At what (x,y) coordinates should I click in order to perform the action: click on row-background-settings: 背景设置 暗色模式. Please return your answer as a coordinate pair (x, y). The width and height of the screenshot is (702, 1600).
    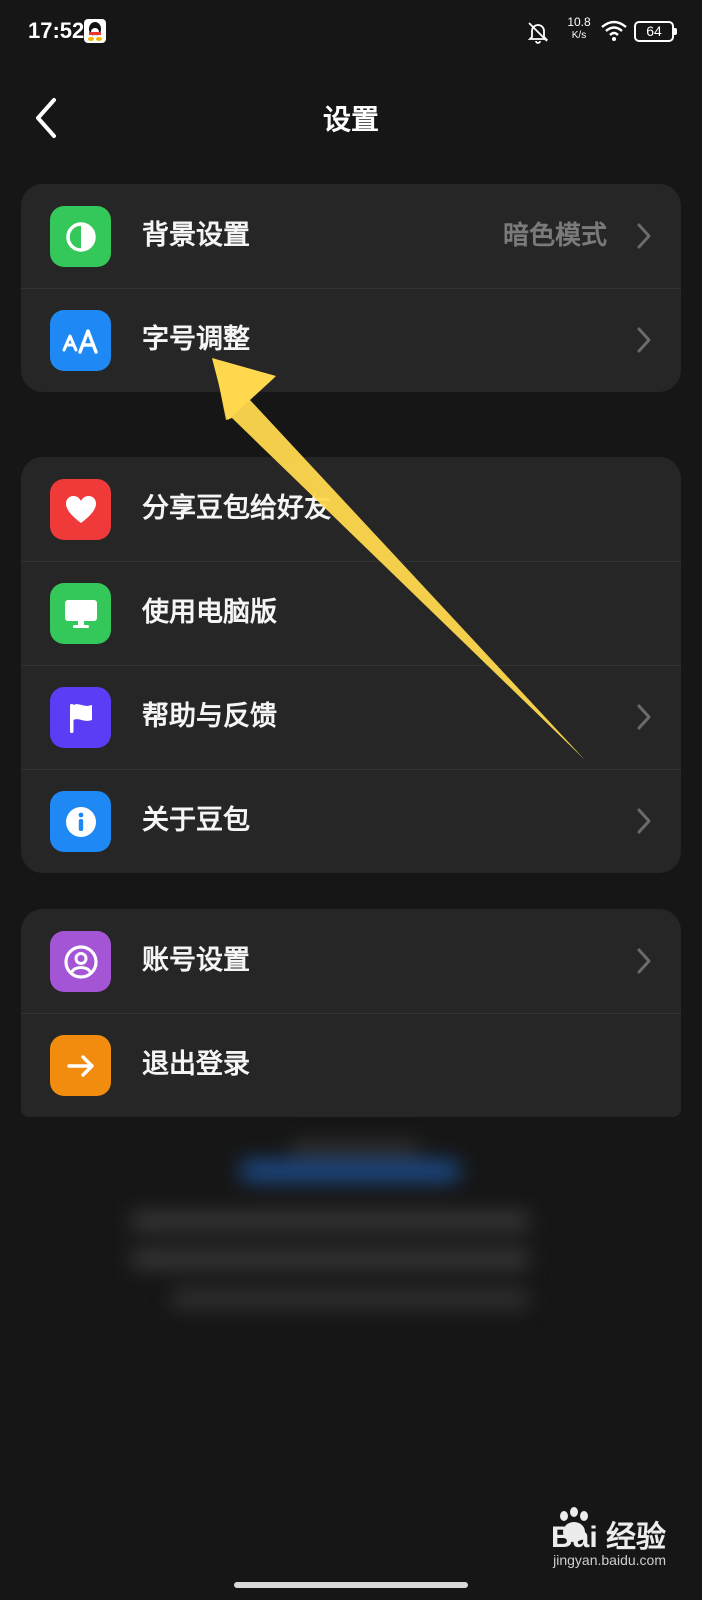
    Looking at the image, I should click on (351, 236).